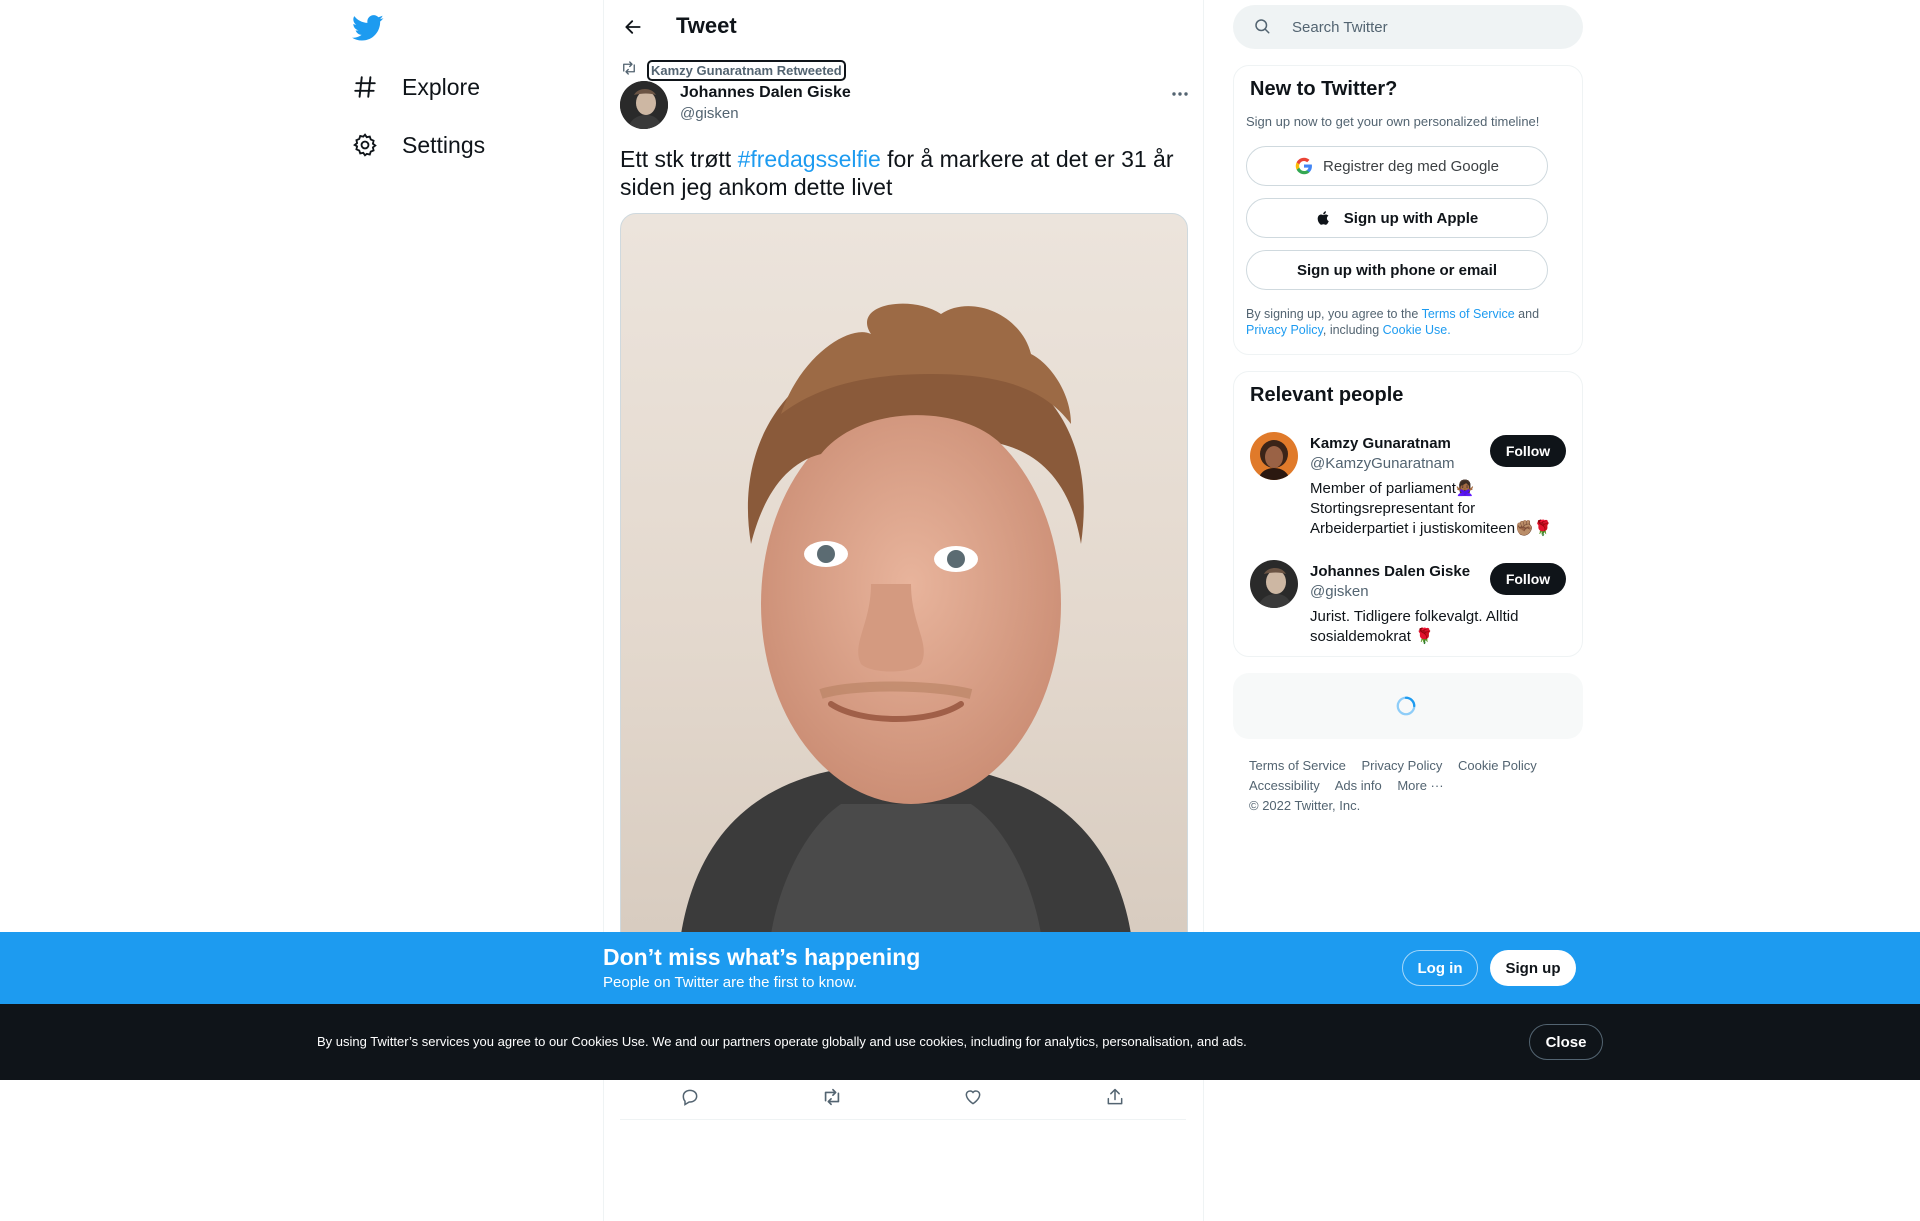 This screenshot has width=1920, height=1221. I want to click on cookie-use-link: Cookie Use., so click(1417, 330).